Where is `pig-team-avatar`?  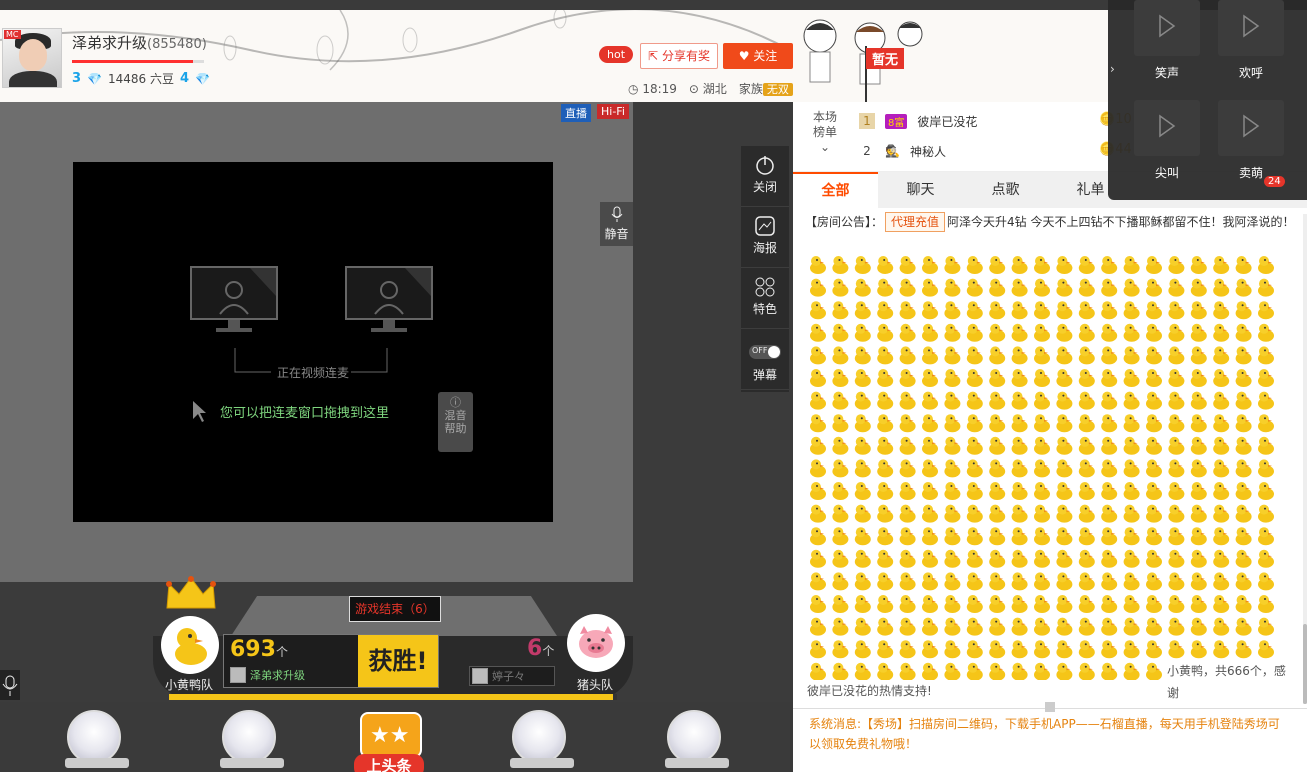
pig-team-avatar is located at coordinates (596, 643).